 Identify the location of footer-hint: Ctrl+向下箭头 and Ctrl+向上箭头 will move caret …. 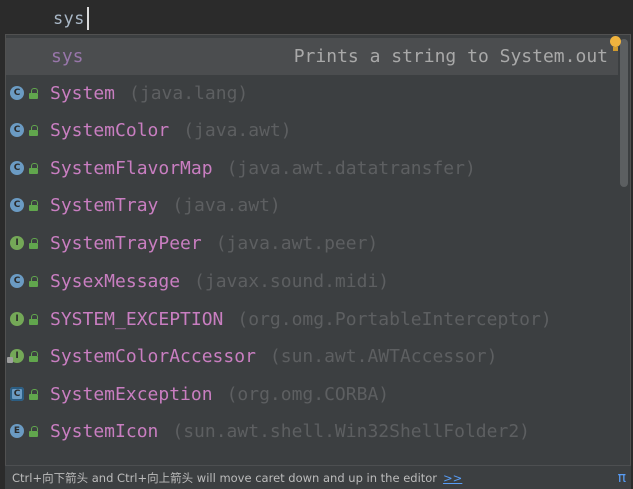
(225, 477).